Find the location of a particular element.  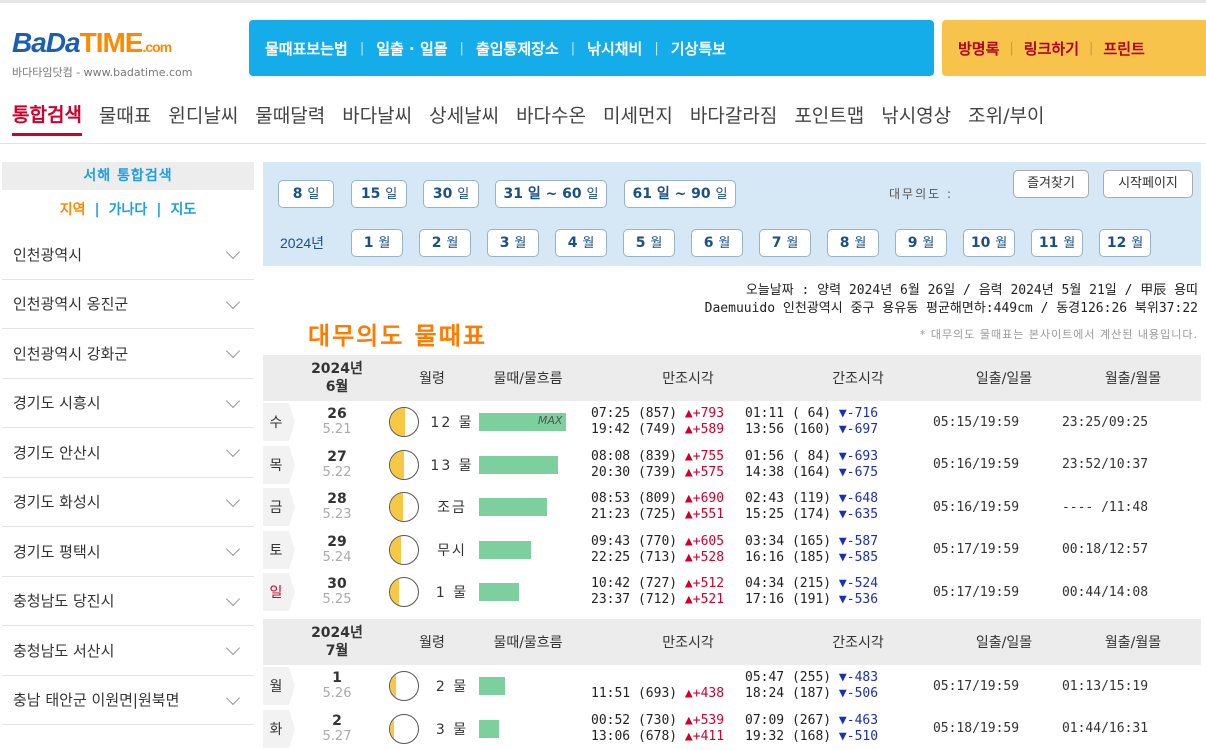

month-button: 4 월 is located at coordinates (581, 243).